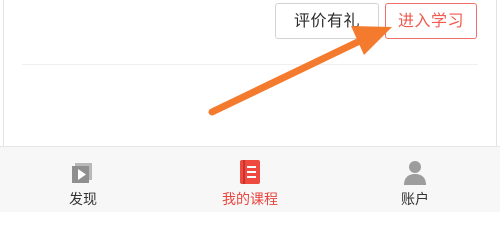 The image size is (500, 240). I want to click on play-video-icon, so click(82, 173).